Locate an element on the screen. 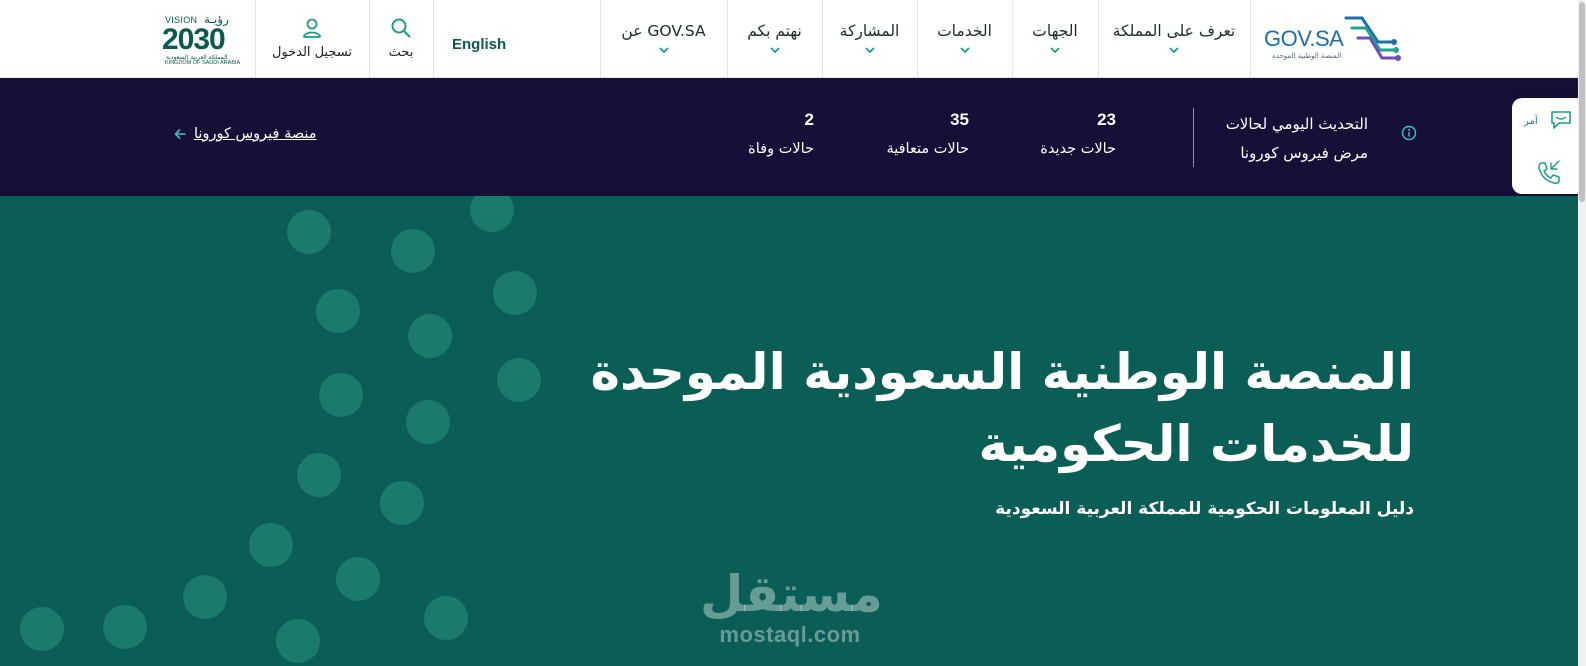 Image resolution: width=1586 pixels, height=666 pixels. covid-title-line2: مرض فيروس كورونا is located at coordinates (1304, 153).